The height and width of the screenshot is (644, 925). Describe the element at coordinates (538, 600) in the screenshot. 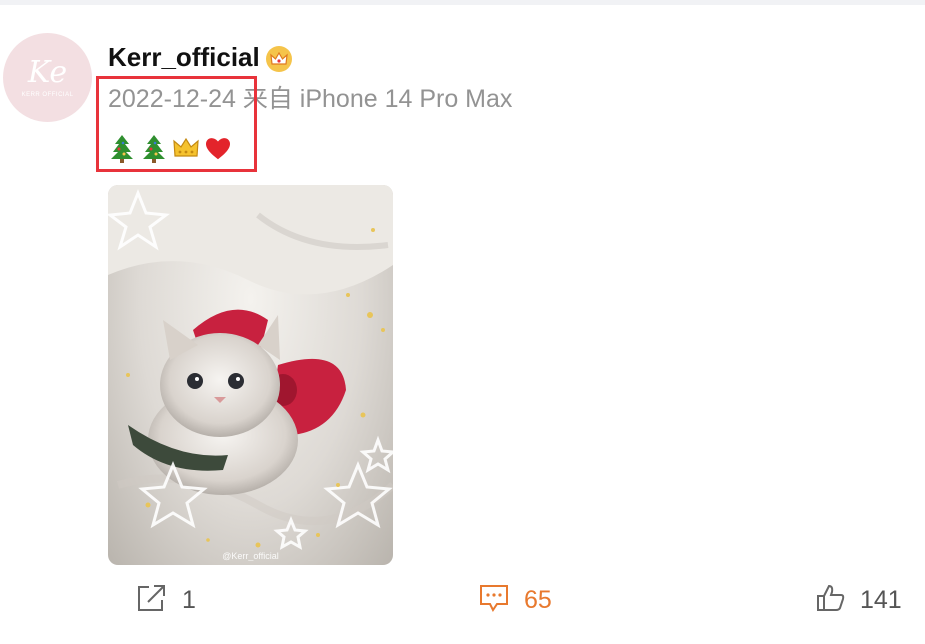

I see `comment-count: 65` at that location.